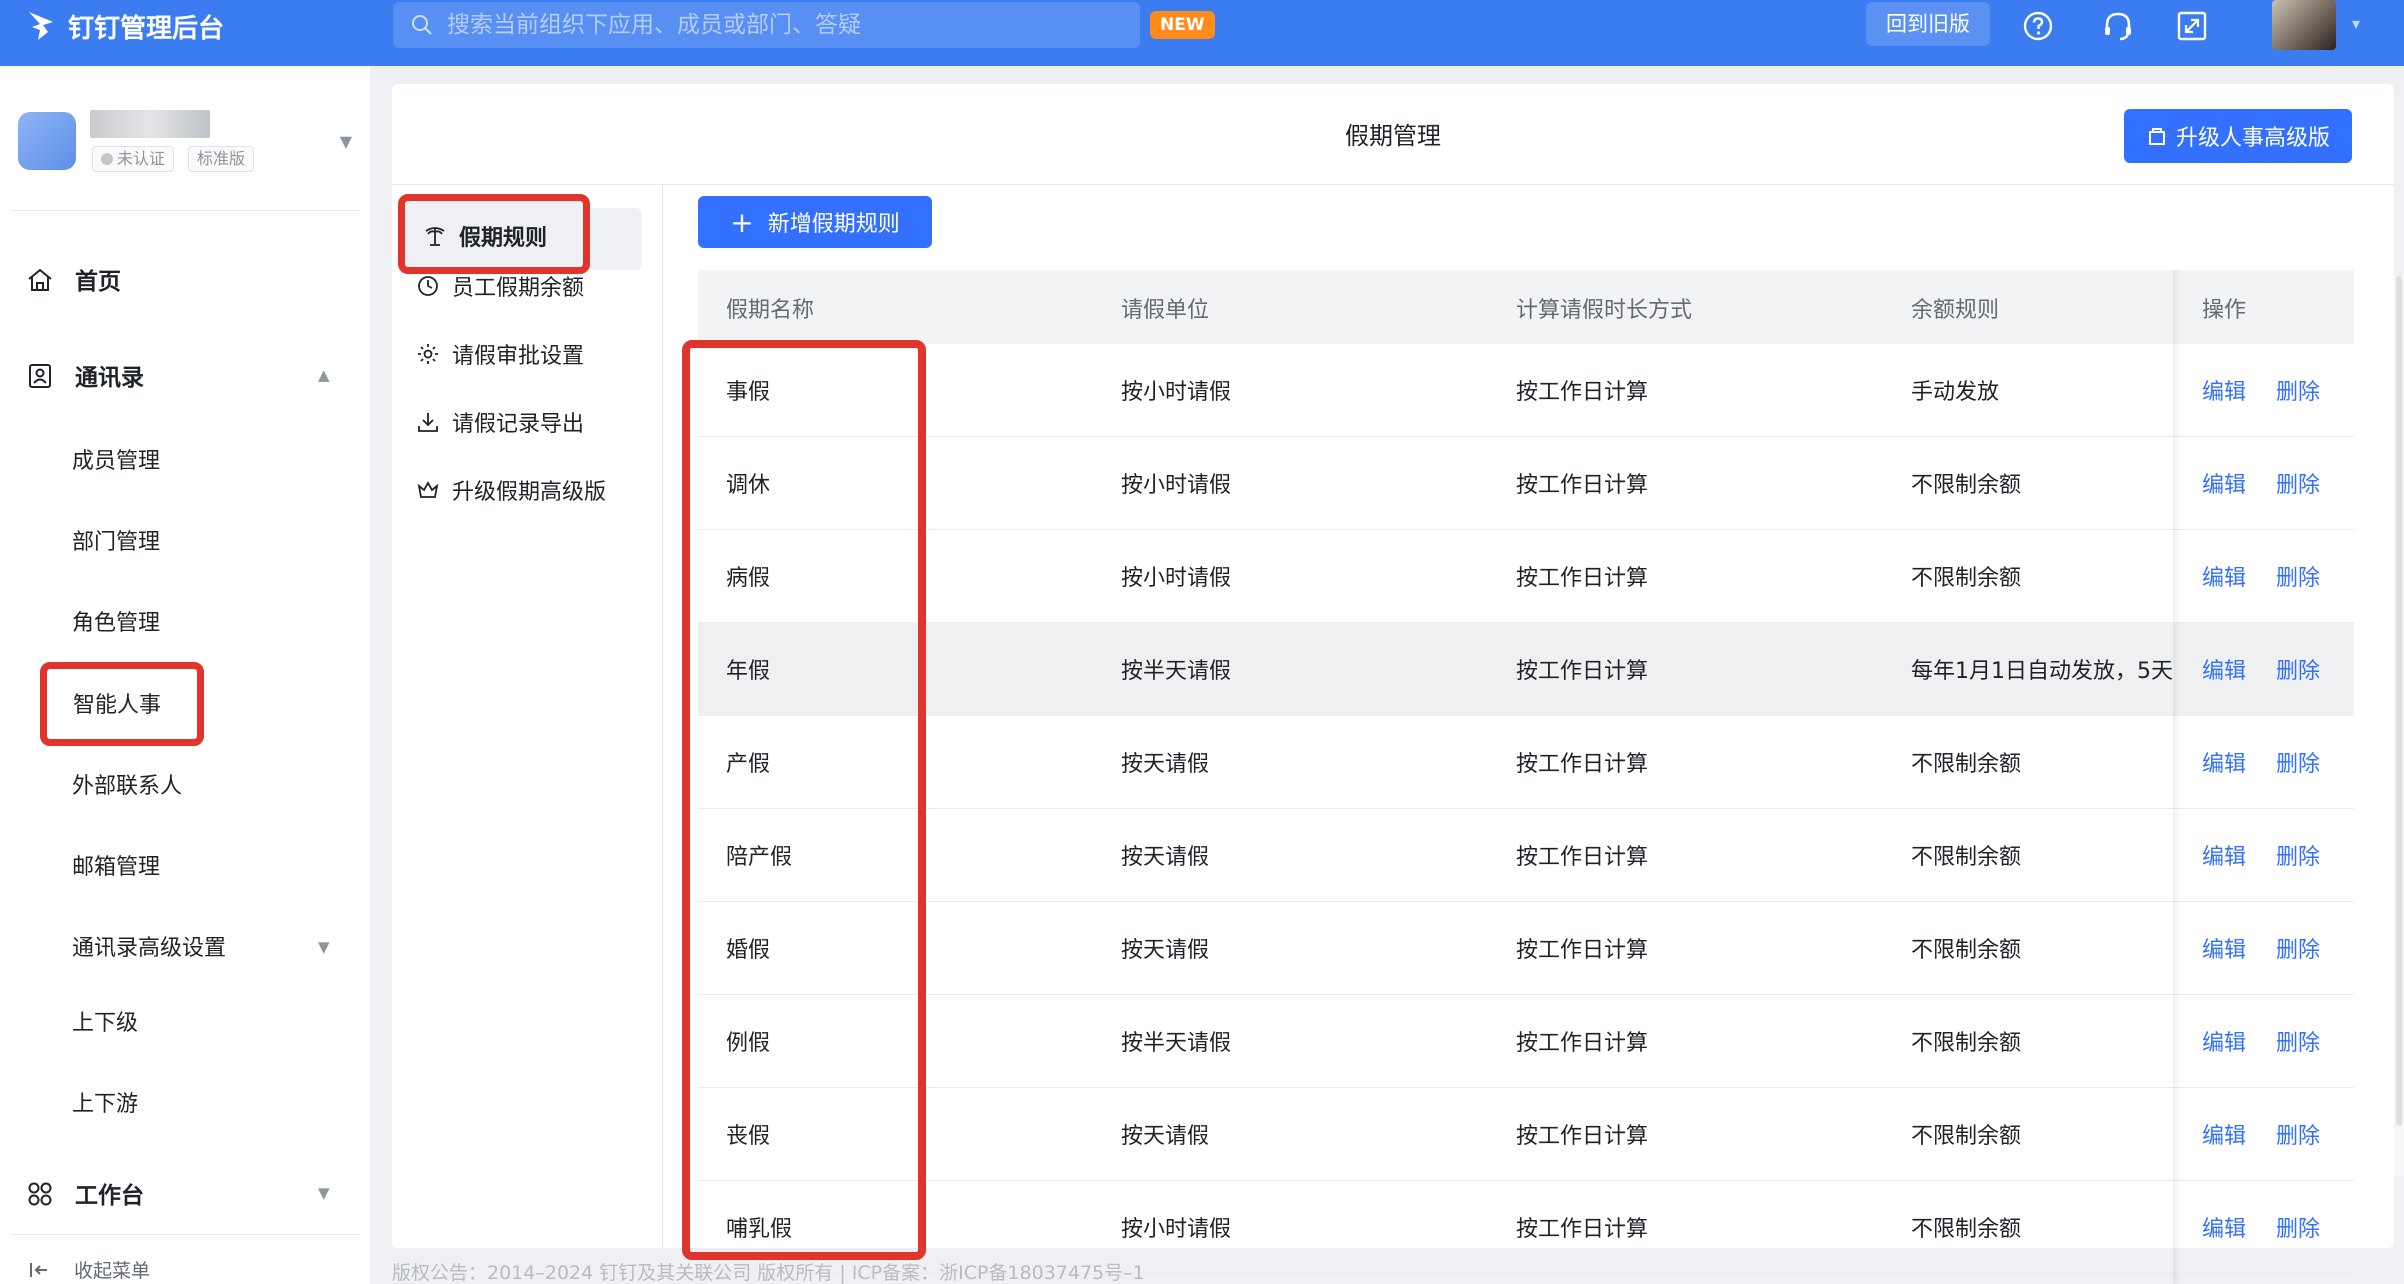 The image size is (2404, 1284). I want to click on upgrade-hr-label: 升级人事高级版, so click(2252, 138).